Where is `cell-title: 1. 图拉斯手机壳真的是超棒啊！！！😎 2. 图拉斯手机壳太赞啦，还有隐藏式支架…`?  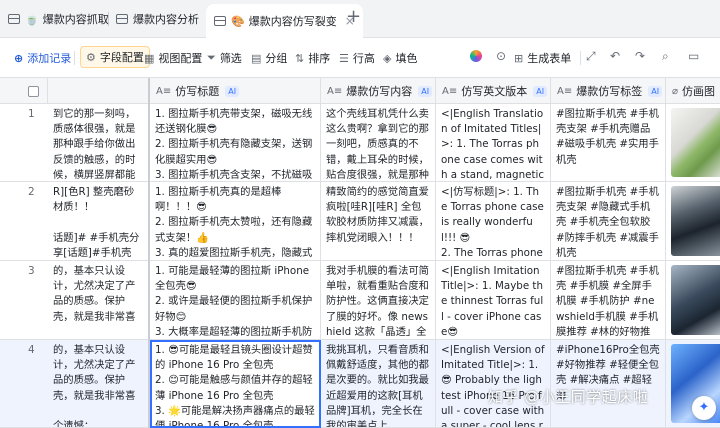
cell-title: 1. 图拉斯手机壳真的是超棒啊！！！😎 2. 图拉斯手机壳太赞啦，还有隐藏式支架… is located at coordinates (235, 221).